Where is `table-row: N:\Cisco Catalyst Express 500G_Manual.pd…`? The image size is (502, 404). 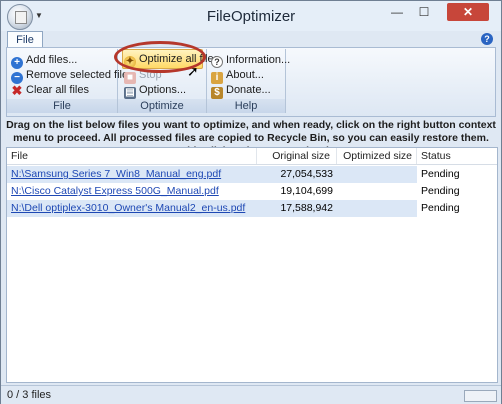
table-row: N:\Cisco Catalyst Express 500G_Manual.pd… is located at coordinates (252, 191).